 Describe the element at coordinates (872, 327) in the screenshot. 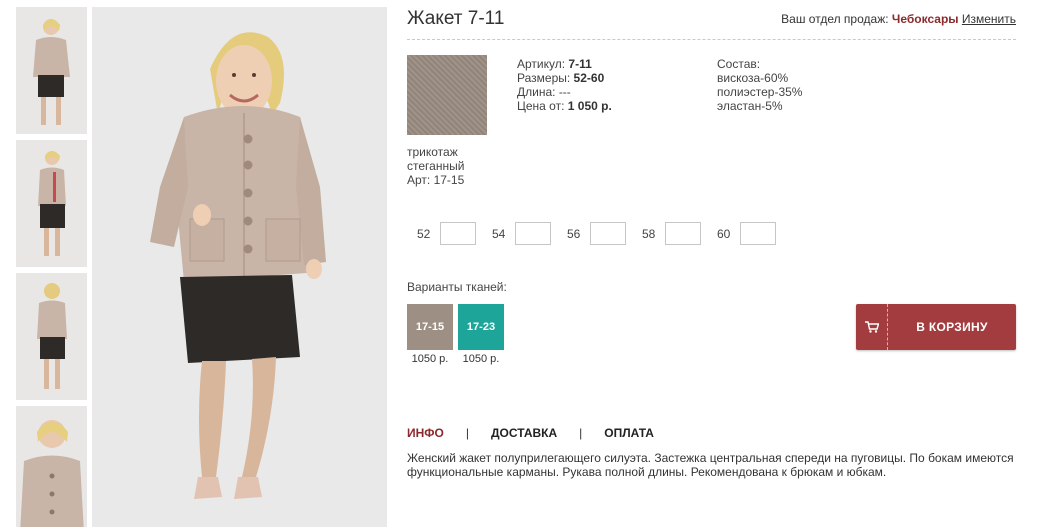

I see `cart-icon` at that location.